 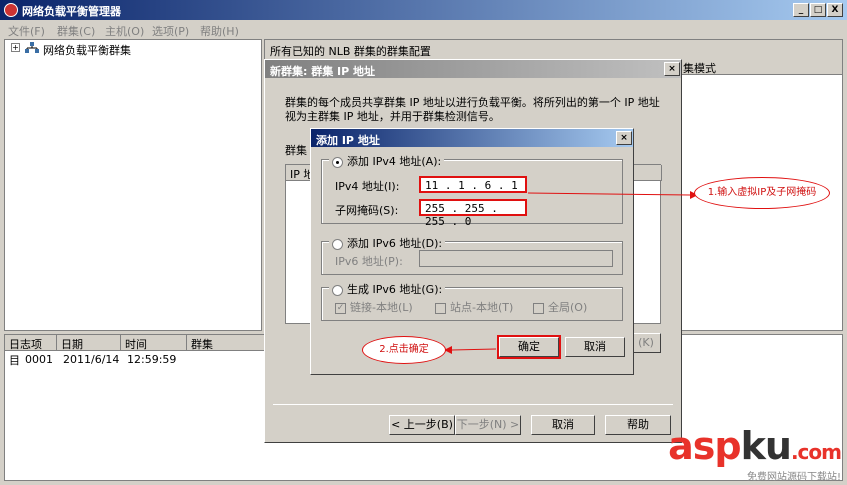 I want to click on watermark-tagline: 免费网站源码下载站!, so click(x=793, y=477).